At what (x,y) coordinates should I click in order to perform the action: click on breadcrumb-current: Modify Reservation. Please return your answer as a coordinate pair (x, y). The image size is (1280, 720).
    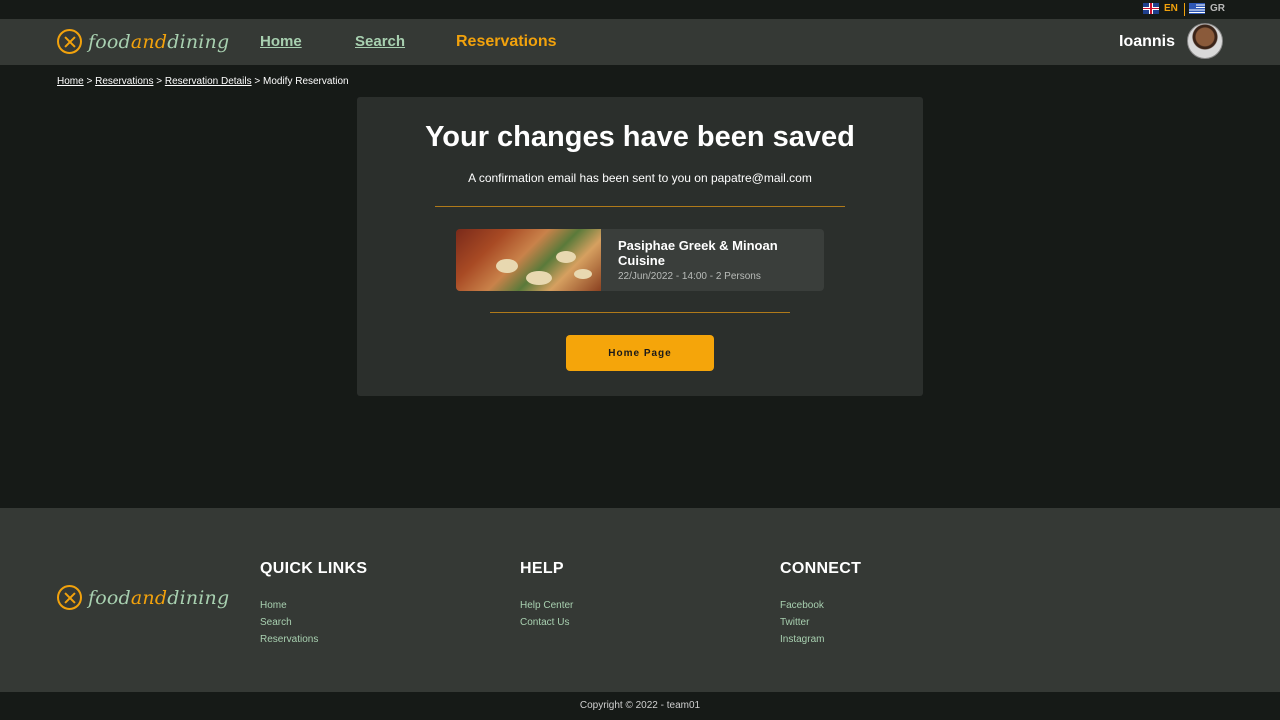
    Looking at the image, I should click on (305, 81).